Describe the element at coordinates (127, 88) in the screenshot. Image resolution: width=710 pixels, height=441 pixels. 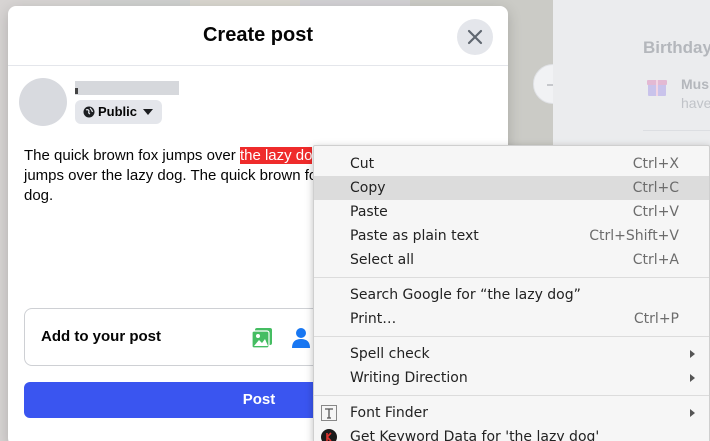
I see `user-name` at that location.